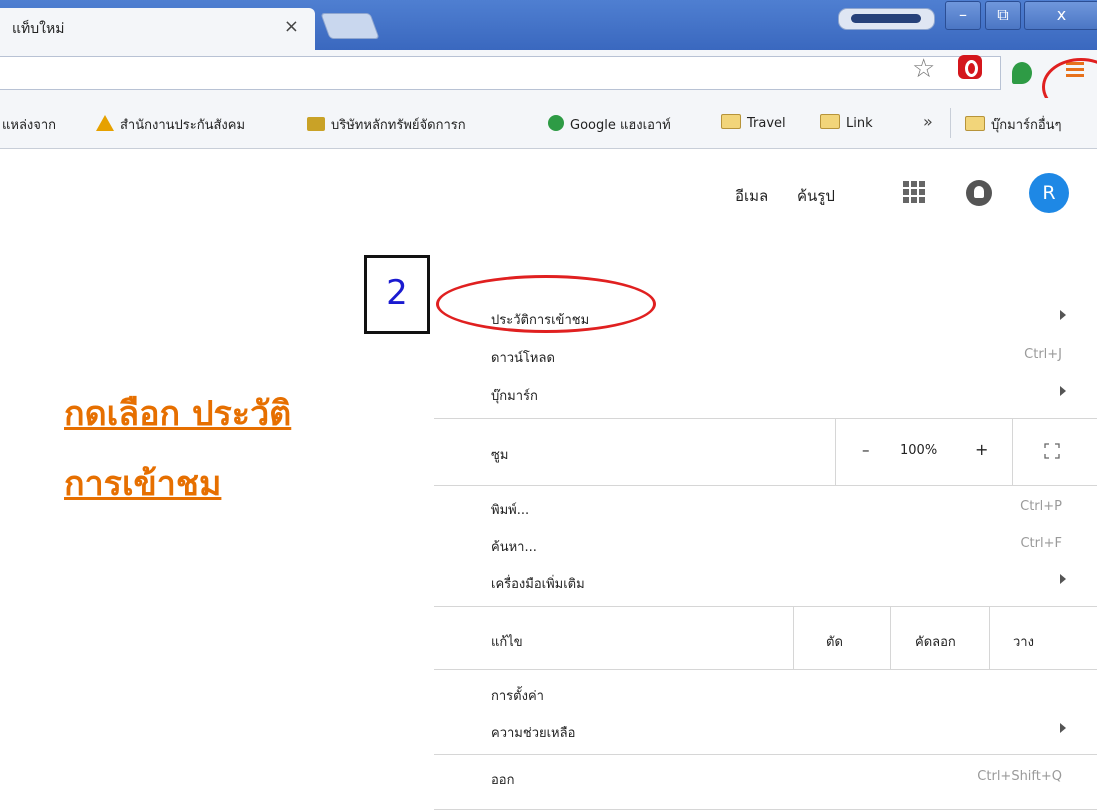 Image resolution: width=1097 pixels, height=810 pixels. What do you see at coordinates (765, 452) in the screenshot?
I see `menu-row-zoom: ซูม – 100% +` at bounding box center [765, 452].